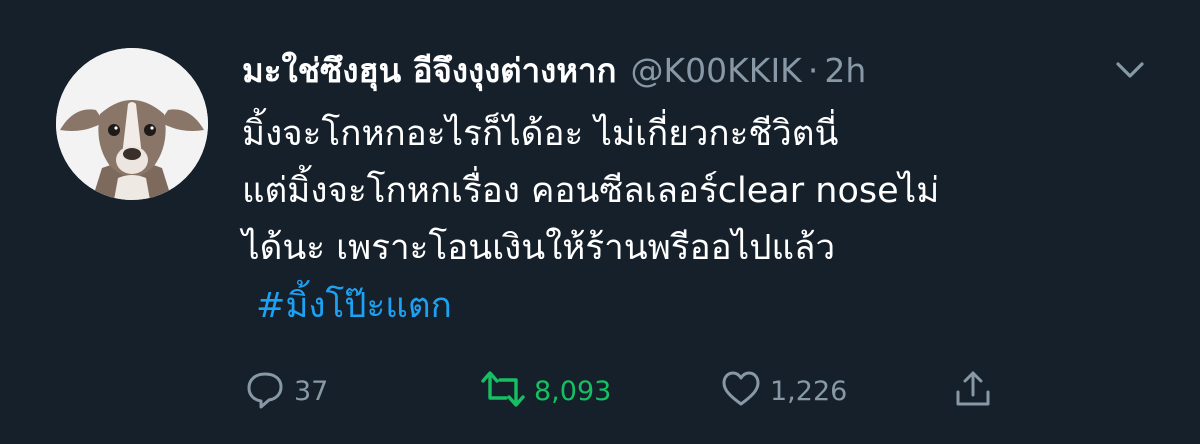 This screenshot has height=444, width=1200. Describe the element at coordinates (311, 391) in the screenshot. I see `reply-count: 37` at that location.